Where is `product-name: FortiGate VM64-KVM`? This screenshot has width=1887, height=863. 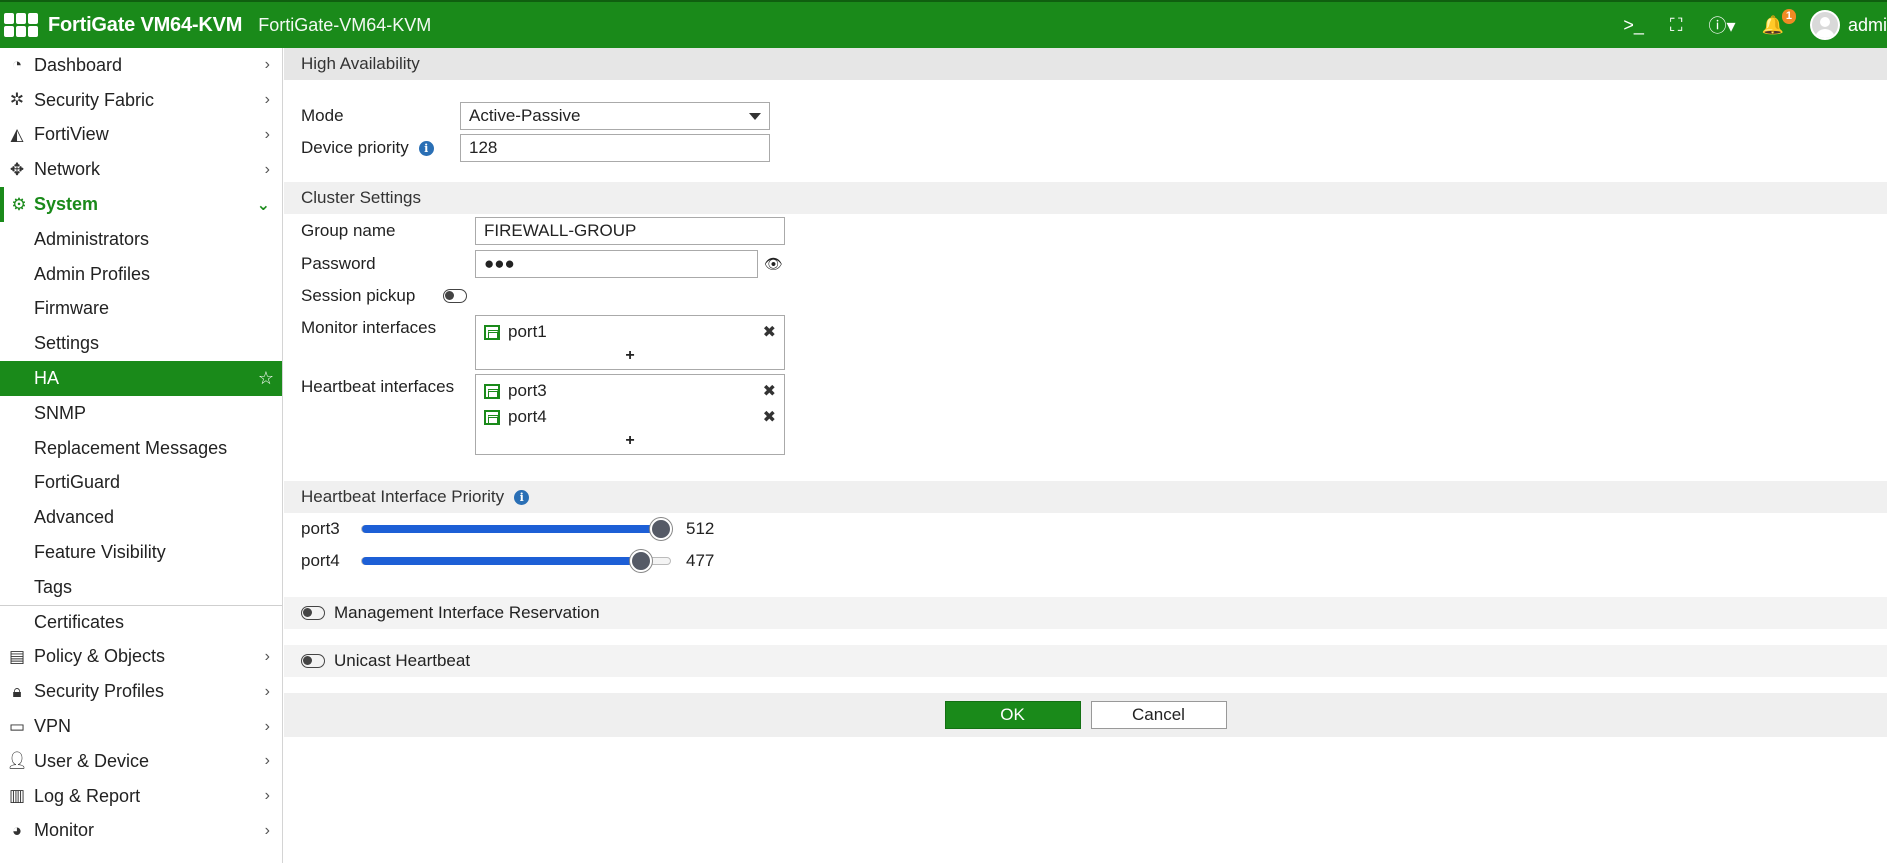
product-name: FortiGate VM64-KVM is located at coordinates (145, 24).